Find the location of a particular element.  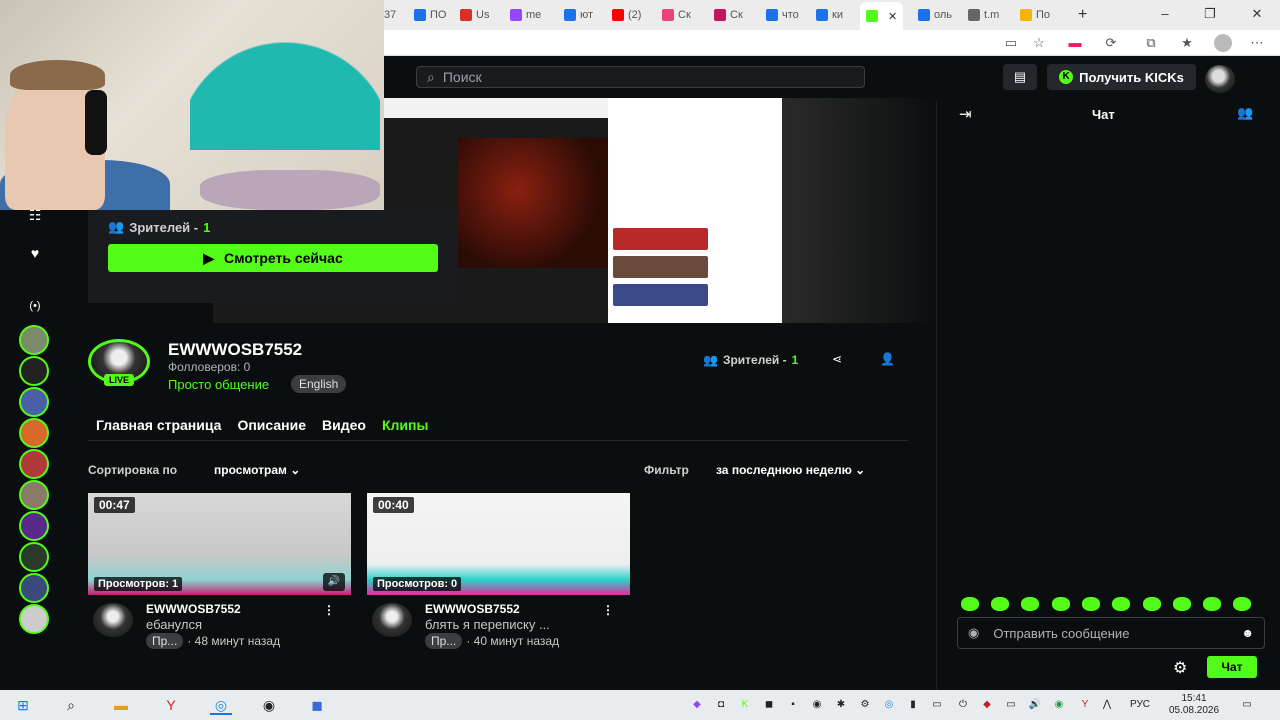

keyboard-language: РУС is located at coordinates (1140, 704).